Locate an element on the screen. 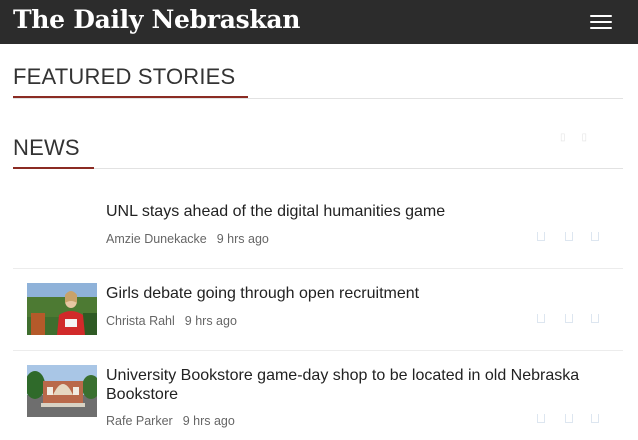 The image size is (638, 440). hamburger-menu-icon is located at coordinates (602, 22).